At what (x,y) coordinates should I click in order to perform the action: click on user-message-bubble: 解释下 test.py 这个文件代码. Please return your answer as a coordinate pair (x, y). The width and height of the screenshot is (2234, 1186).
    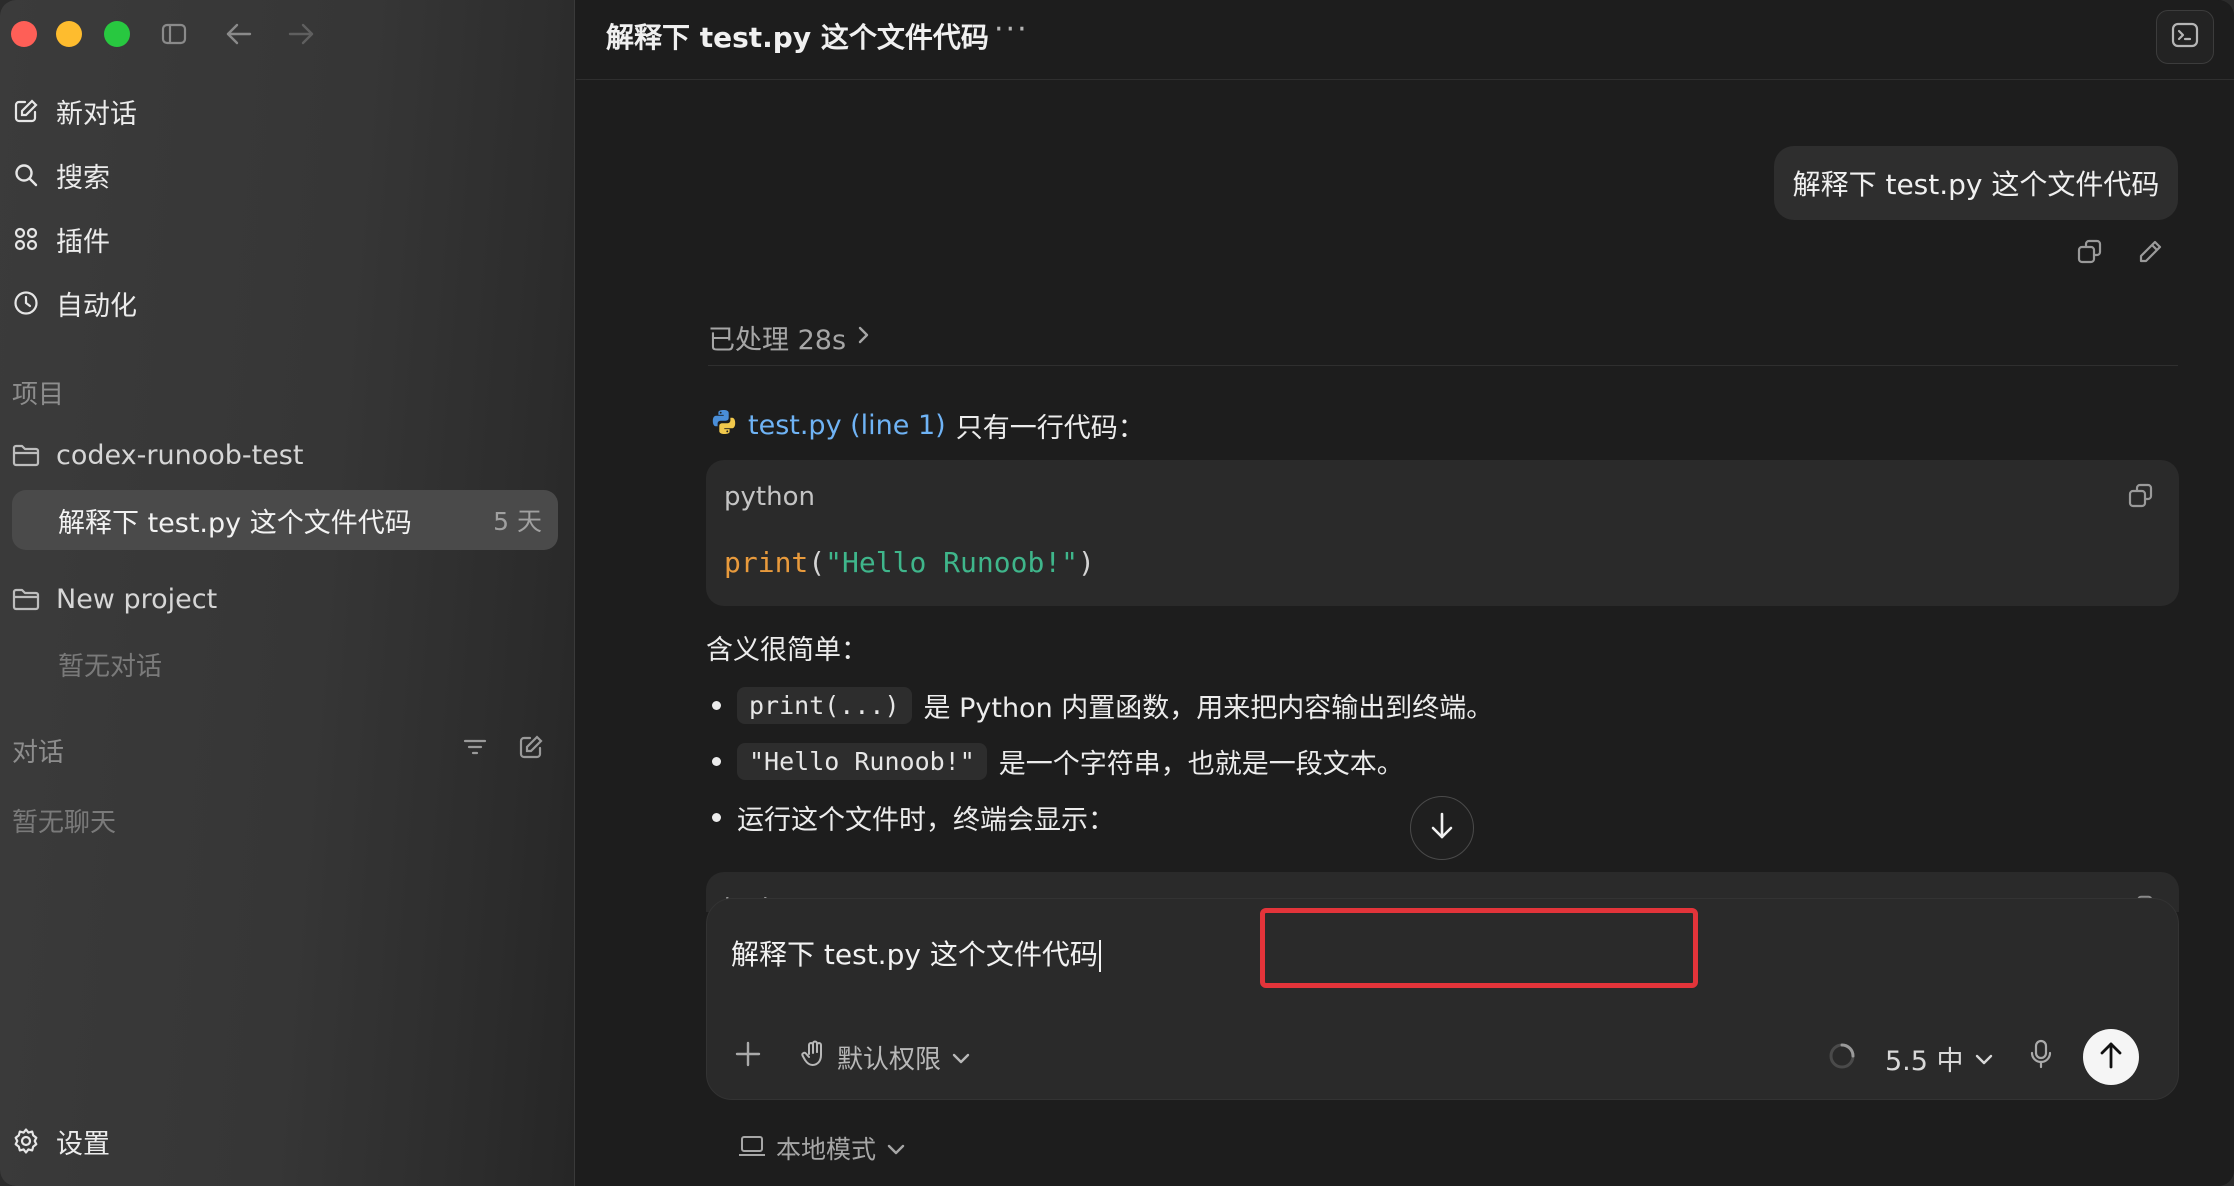
    Looking at the image, I should click on (1976, 183).